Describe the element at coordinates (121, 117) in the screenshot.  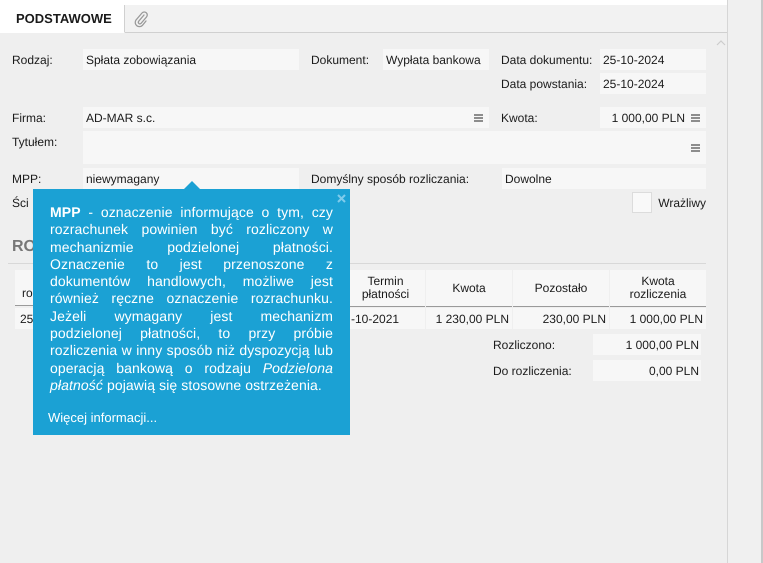
I see `field-value: AD-MAR s.c.` at that location.